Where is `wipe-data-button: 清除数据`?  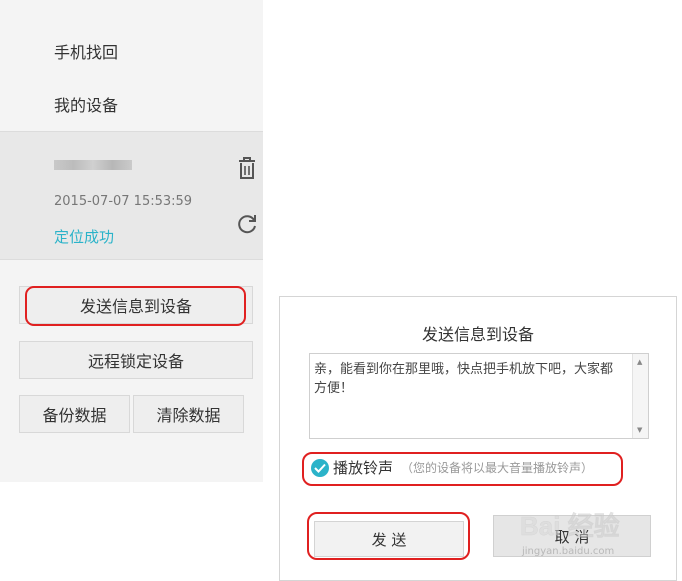
wipe-data-button: 清除数据 is located at coordinates (188, 414).